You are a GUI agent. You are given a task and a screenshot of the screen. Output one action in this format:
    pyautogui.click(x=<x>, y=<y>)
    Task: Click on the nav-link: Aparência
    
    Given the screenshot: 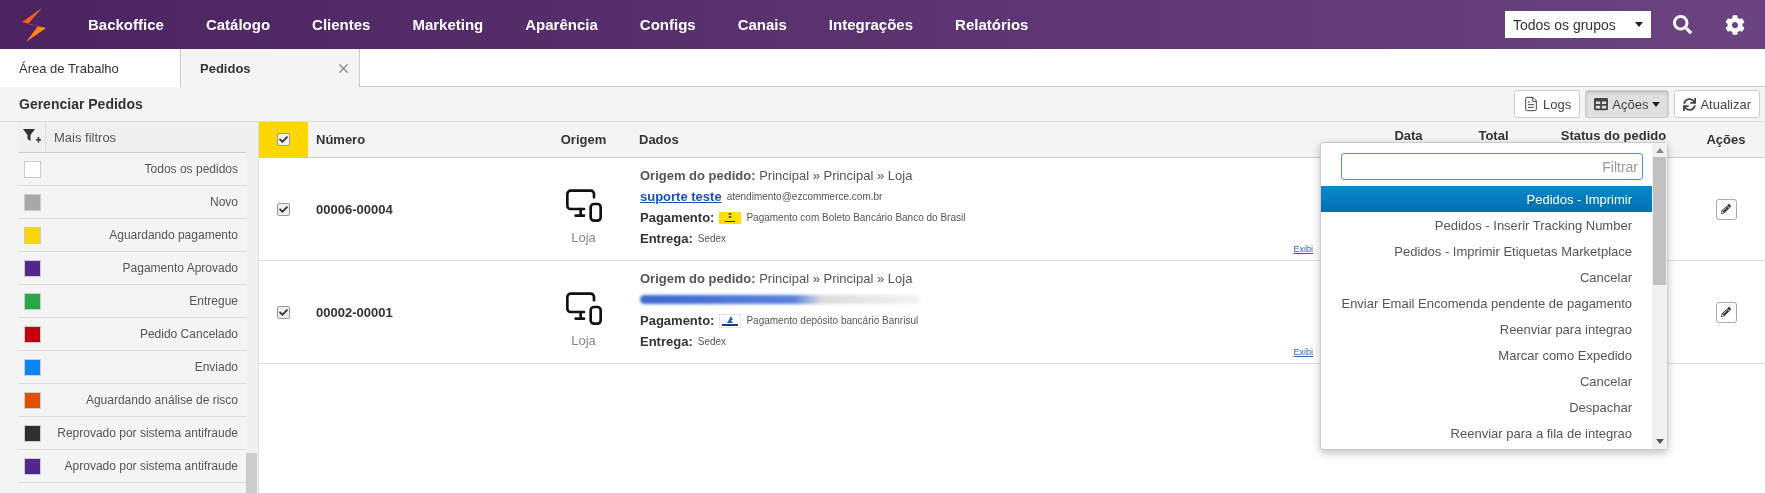 What is the action you would take?
    pyautogui.click(x=561, y=24)
    